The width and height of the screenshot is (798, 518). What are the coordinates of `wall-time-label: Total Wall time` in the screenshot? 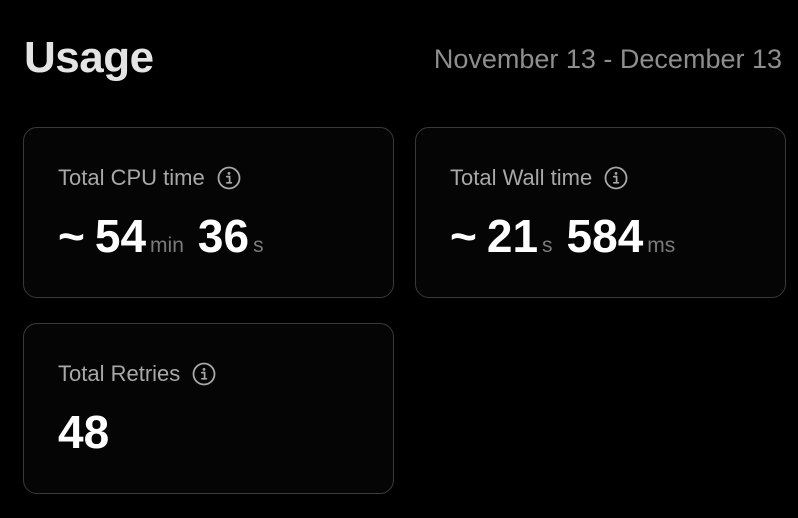 It's located at (521, 177).